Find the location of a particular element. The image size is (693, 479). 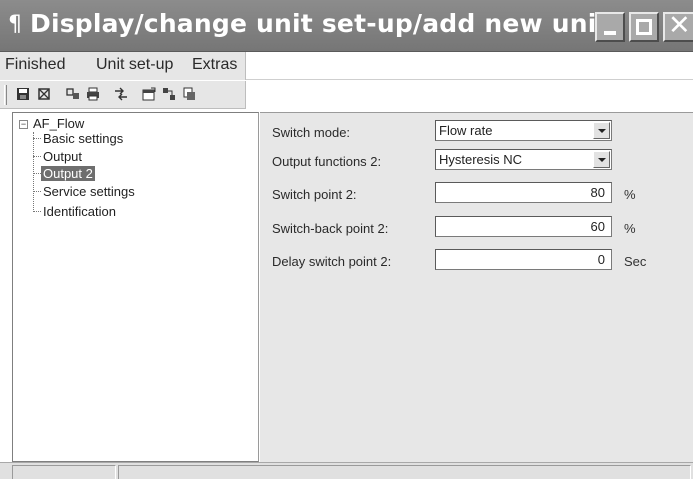

settings-icon is located at coordinates (44, 94).